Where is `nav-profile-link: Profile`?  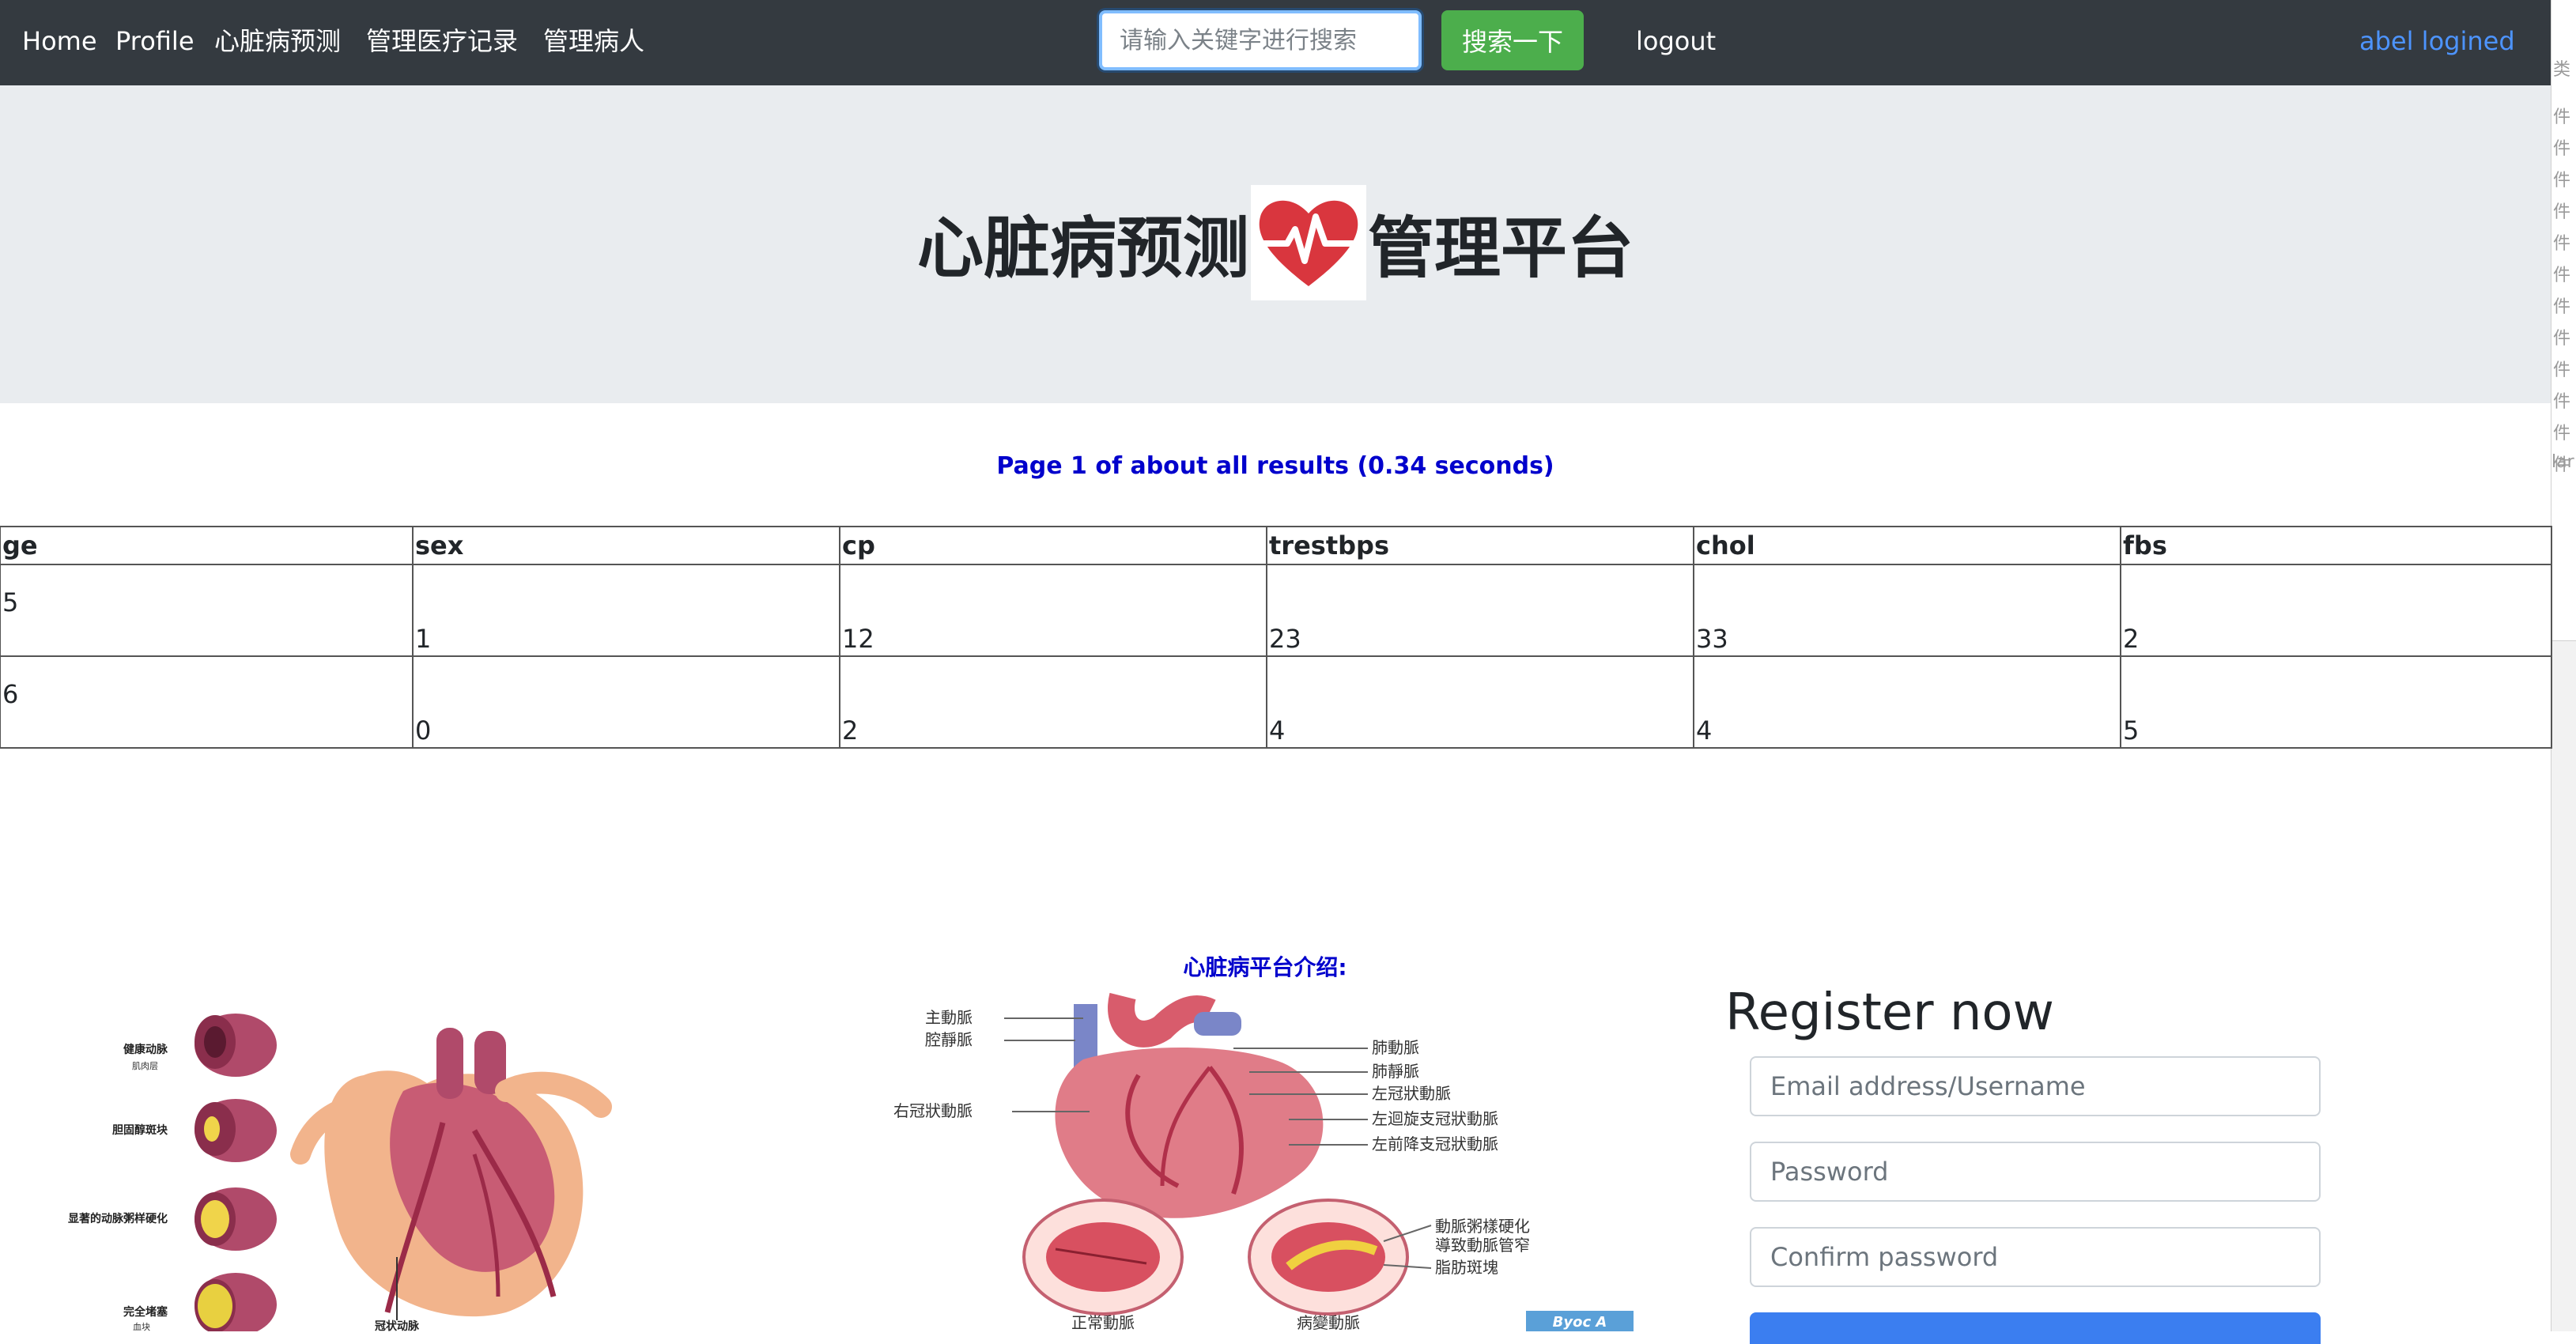 nav-profile-link: Profile is located at coordinates (155, 41).